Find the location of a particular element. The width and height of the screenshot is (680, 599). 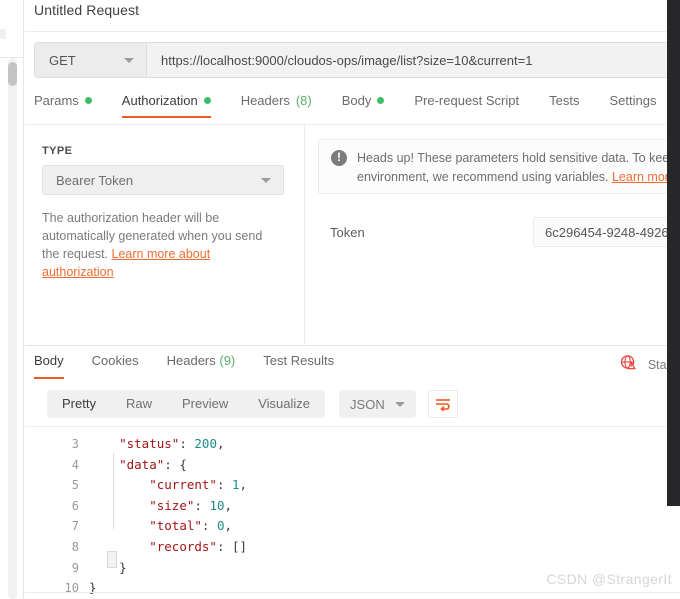

code-token: 200 is located at coordinates (205, 443).